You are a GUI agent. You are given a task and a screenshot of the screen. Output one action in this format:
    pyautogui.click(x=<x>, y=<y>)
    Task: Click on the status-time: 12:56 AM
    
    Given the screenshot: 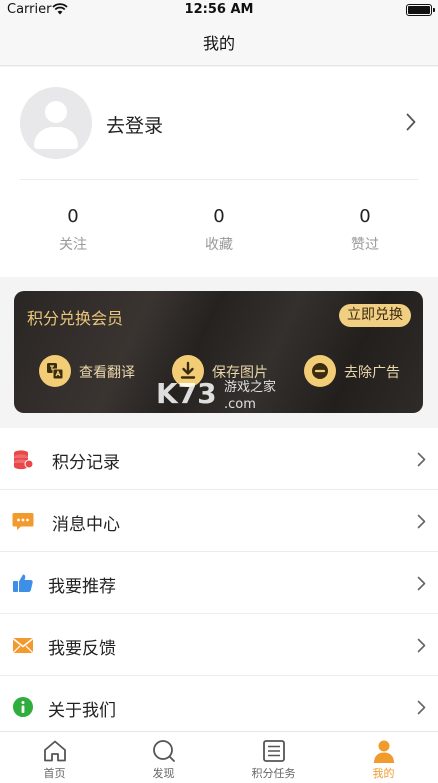 What is the action you would take?
    pyautogui.click(x=219, y=9)
    